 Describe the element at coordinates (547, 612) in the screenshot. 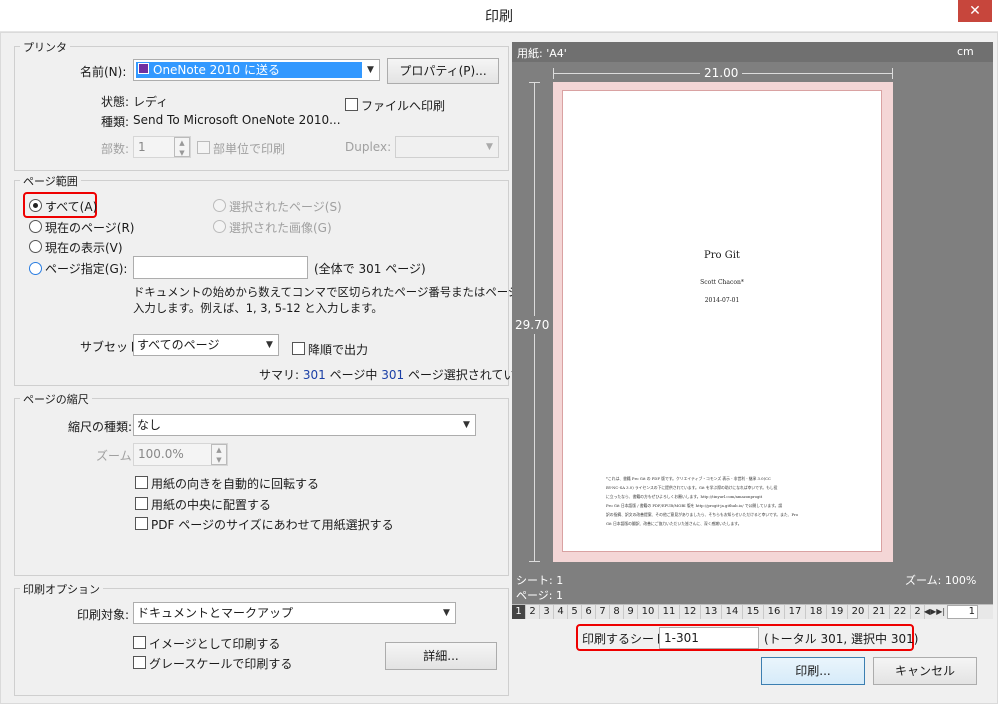

I see `page-tab-3: 3` at that location.